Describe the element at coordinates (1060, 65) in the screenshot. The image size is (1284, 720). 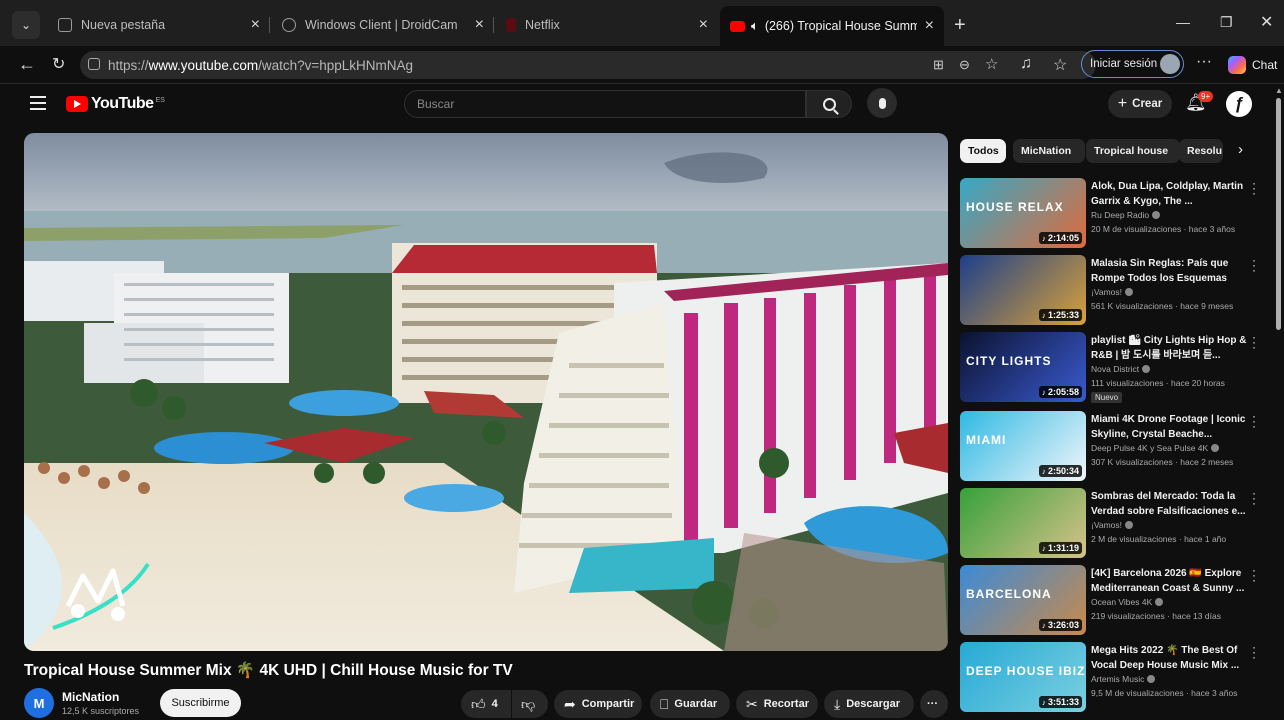
I see `favorites-icon: ☆` at that location.